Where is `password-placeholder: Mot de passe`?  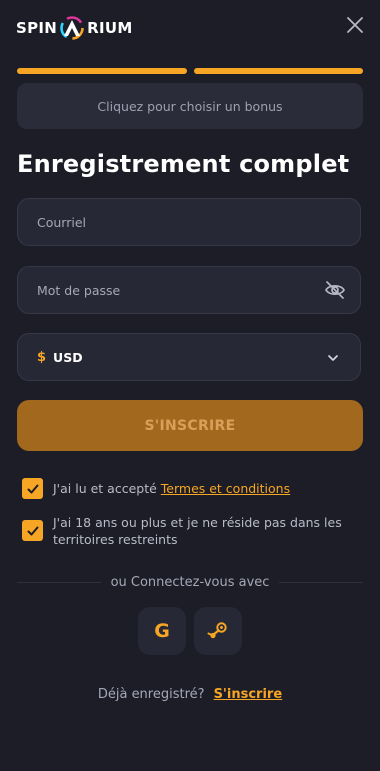 password-placeholder: Mot de passe is located at coordinates (79, 290).